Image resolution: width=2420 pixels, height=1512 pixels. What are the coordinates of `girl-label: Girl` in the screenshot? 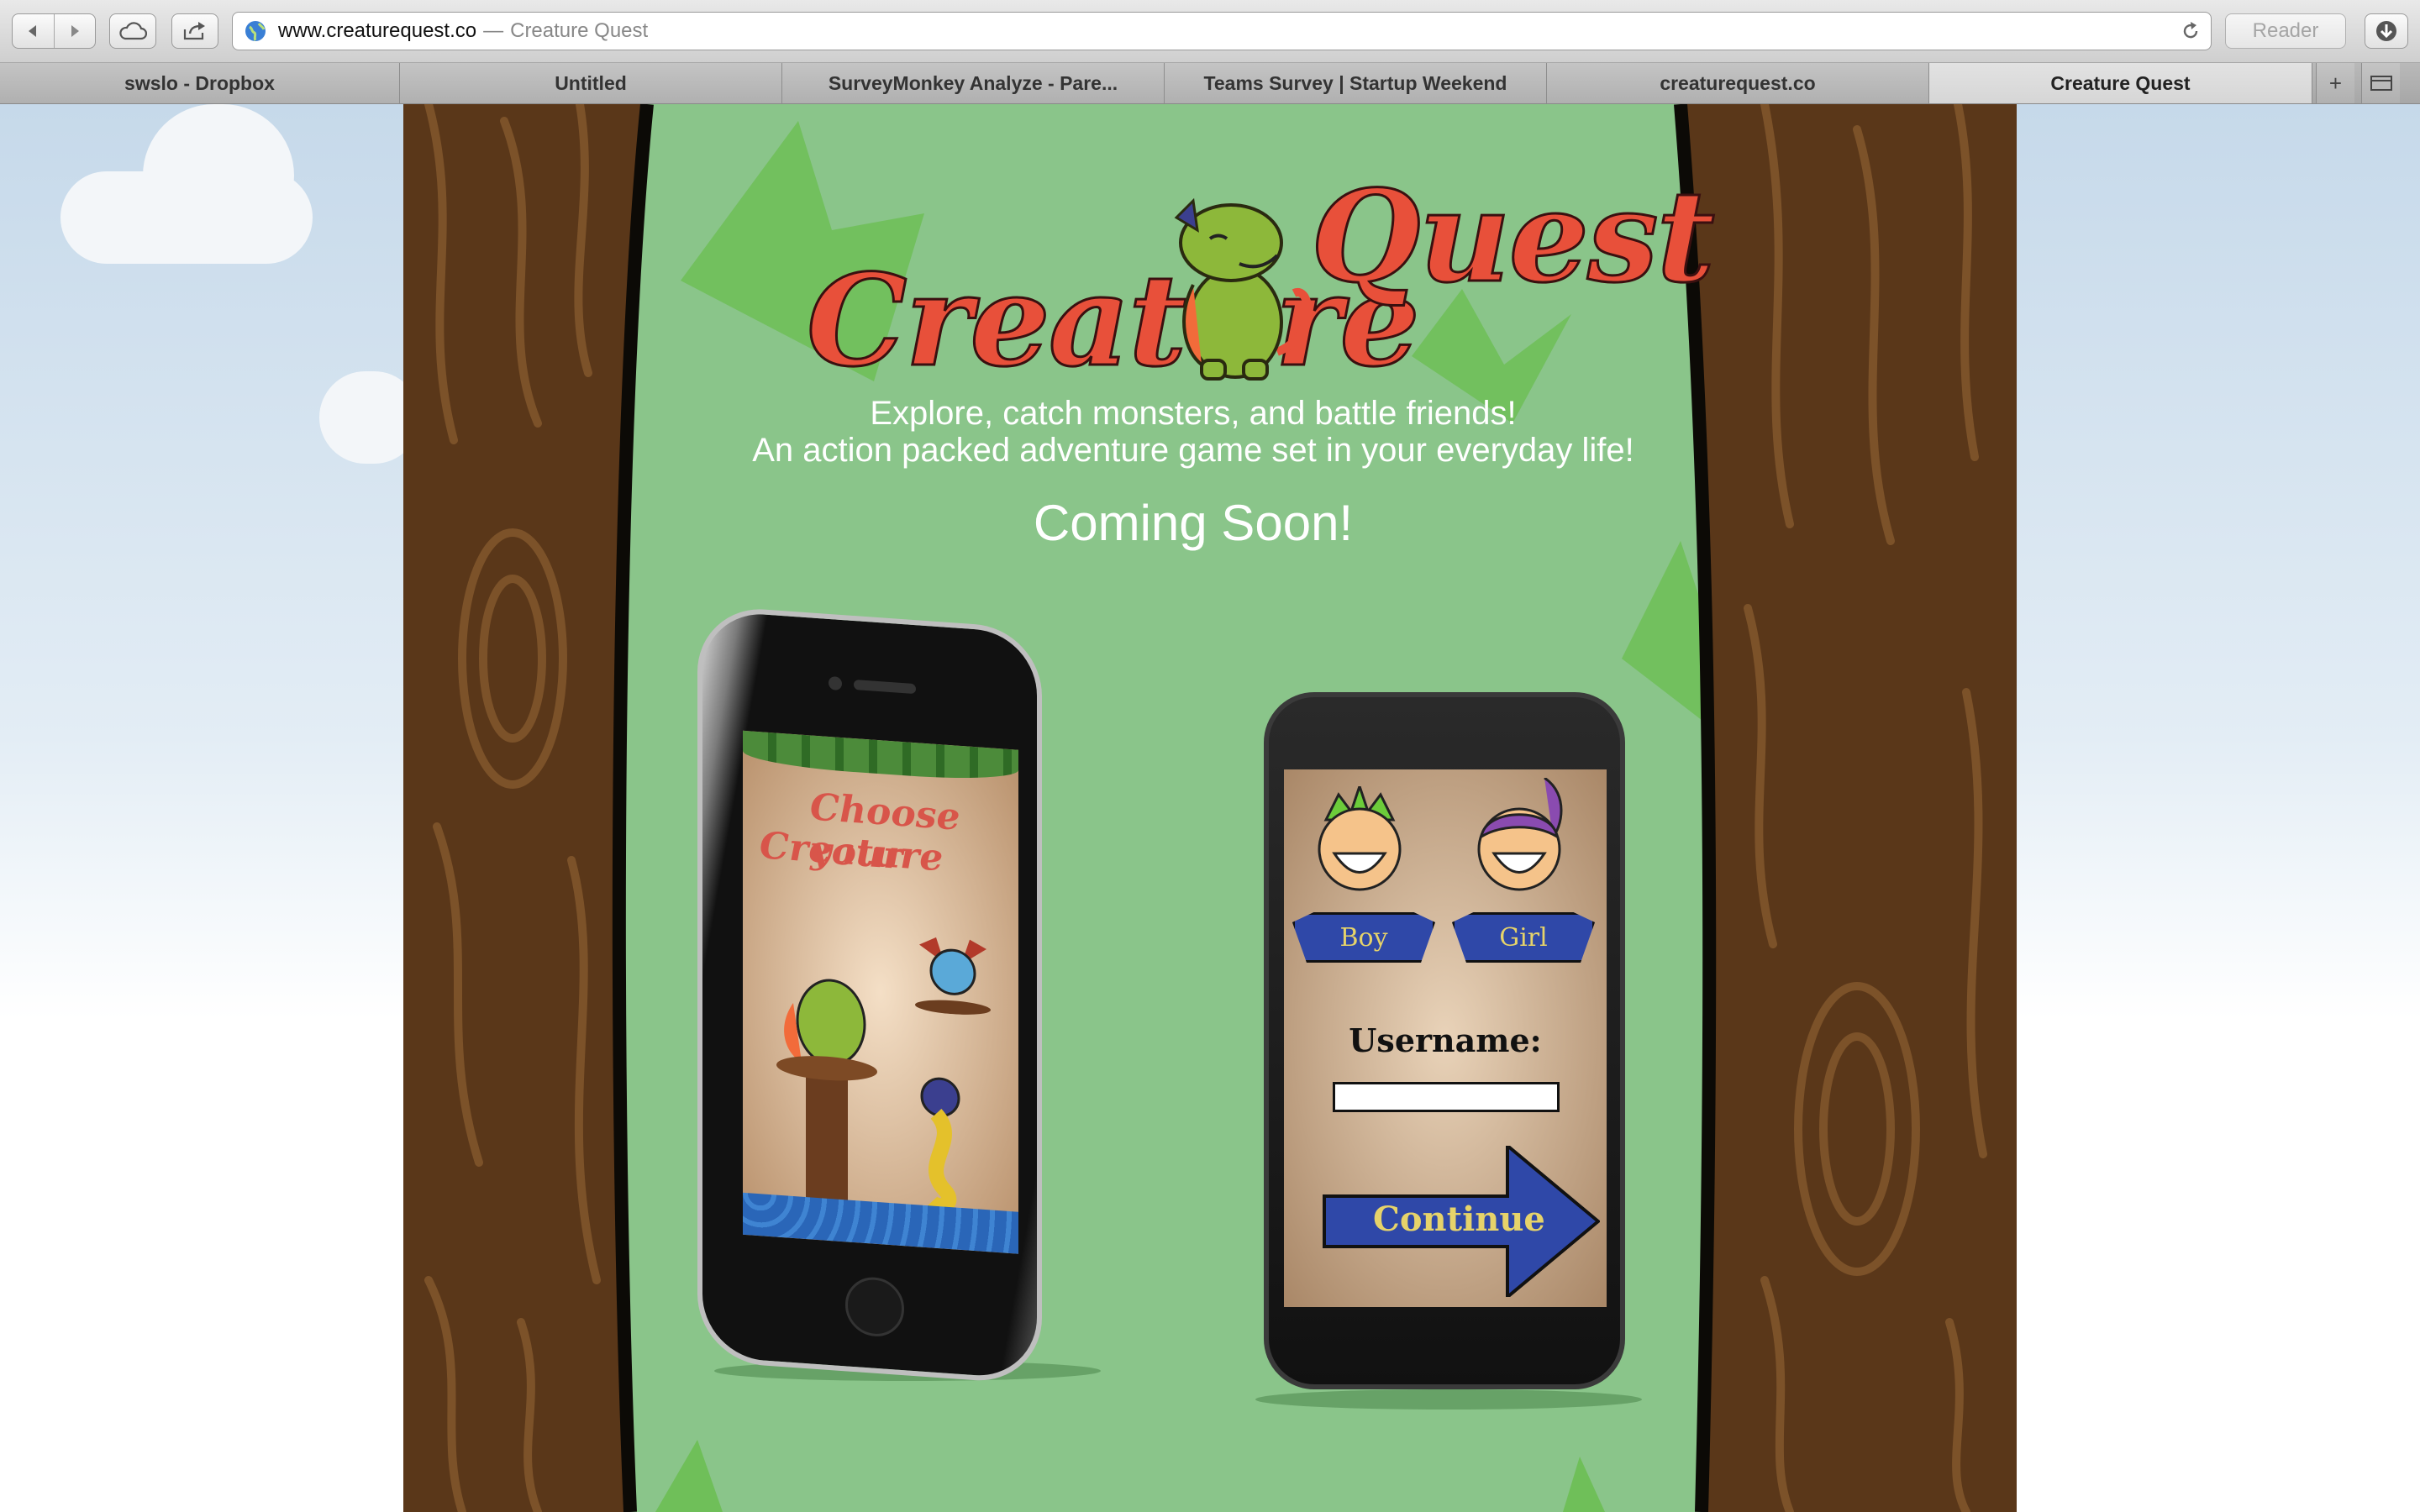 It's located at (1524, 937).